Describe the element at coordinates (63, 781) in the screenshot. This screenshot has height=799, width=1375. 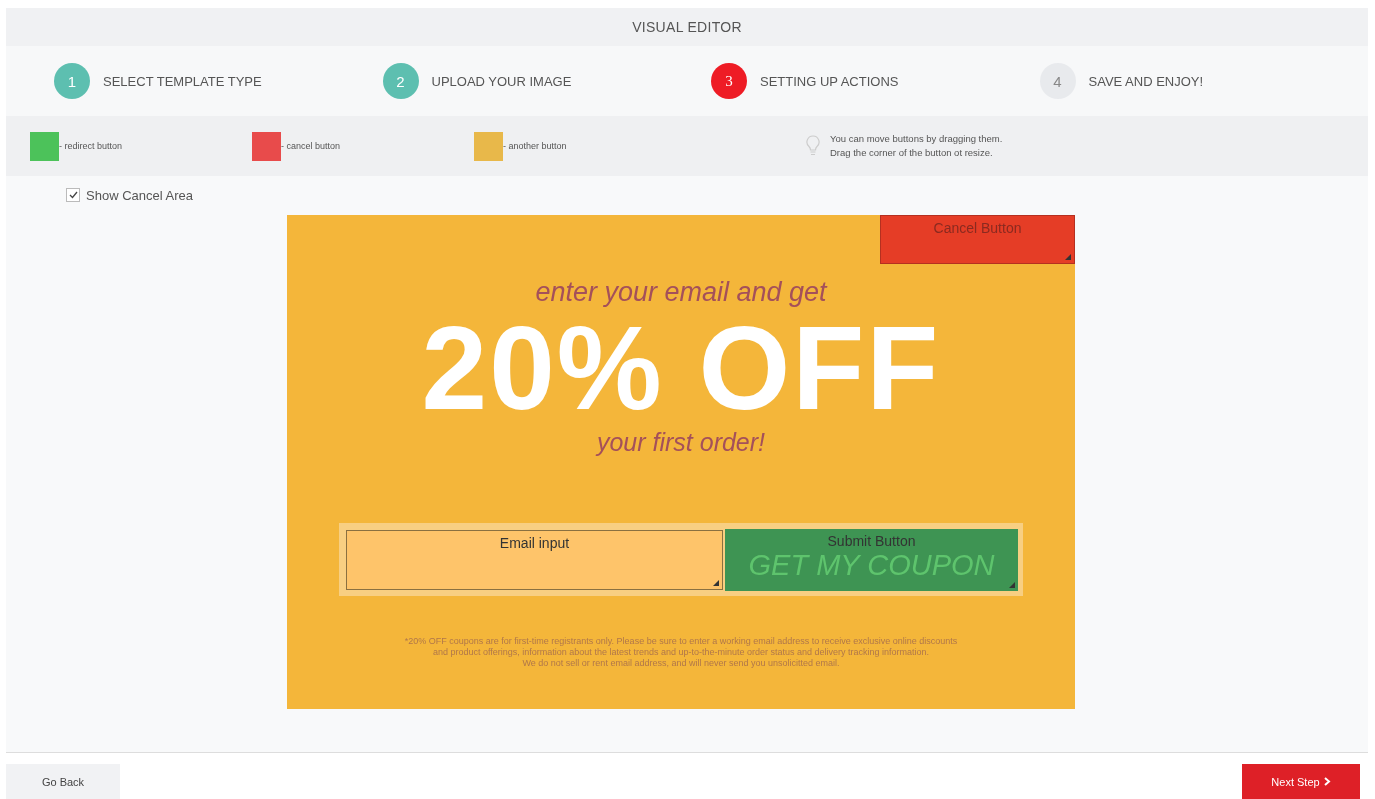
I see `go-back-button: Go Back` at that location.